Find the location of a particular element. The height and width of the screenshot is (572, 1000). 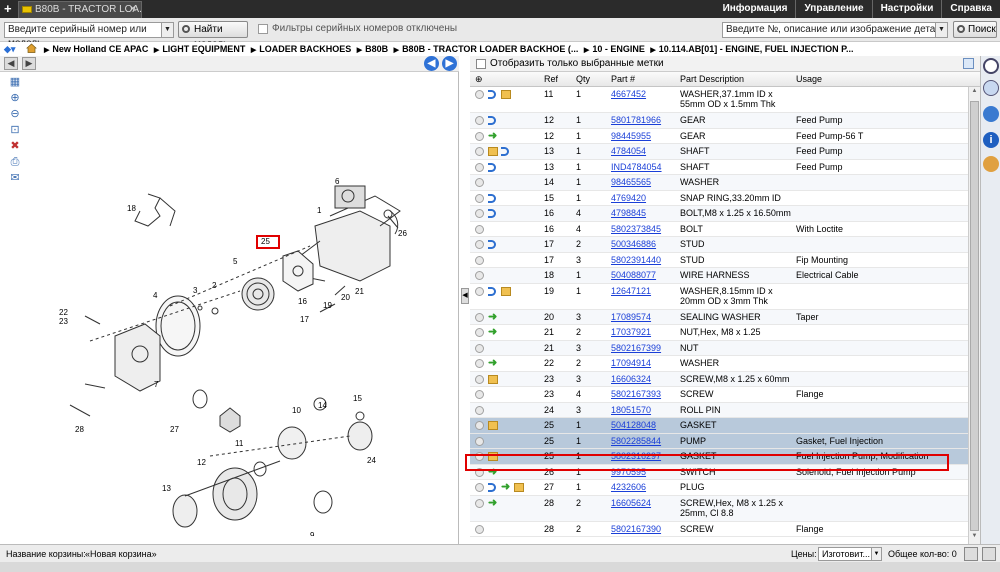

table-row: 25 1 5802285844 PUMP Gasket, Fuel Injection is located at coordinates (719, 441).